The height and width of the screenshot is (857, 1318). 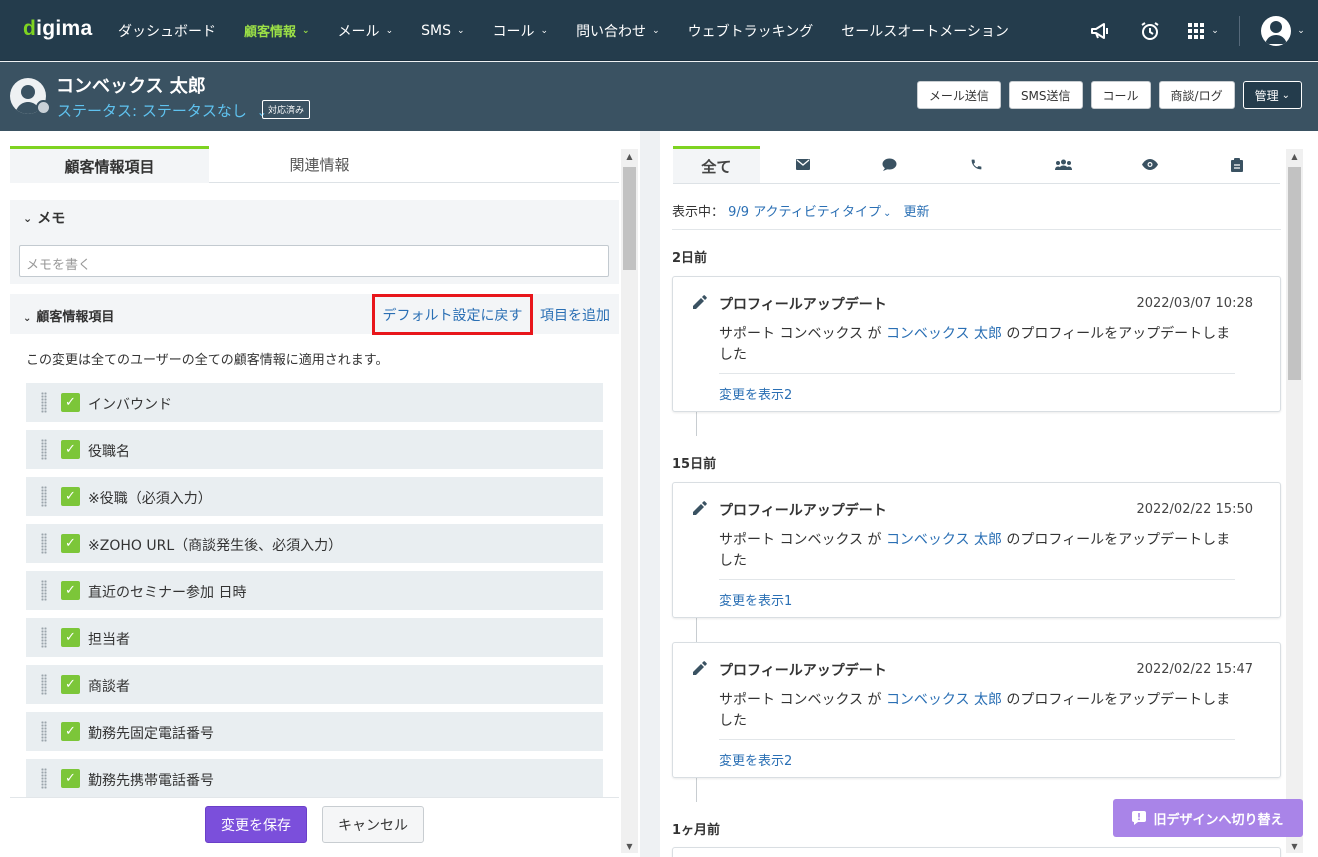 What do you see at coordinates (150, 499) in the screenshot?
I see `field-label: ※役職（必須入力）` at bounding box center [150, 499].